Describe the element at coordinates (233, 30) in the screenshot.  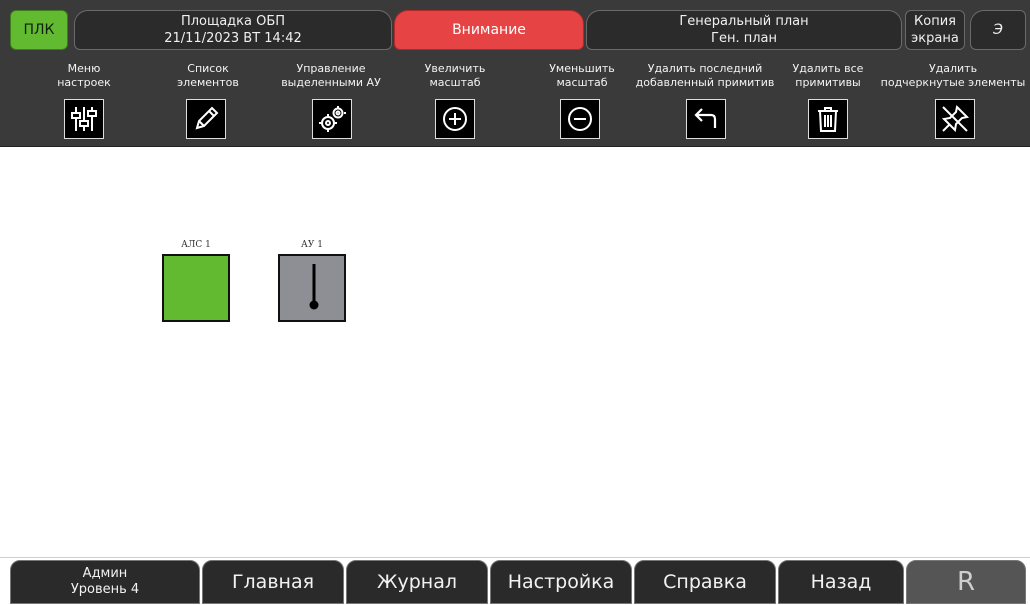
I see `site-info-panel: Площадка ОБП 21/11/2023 ВТ 14:42` at that location.